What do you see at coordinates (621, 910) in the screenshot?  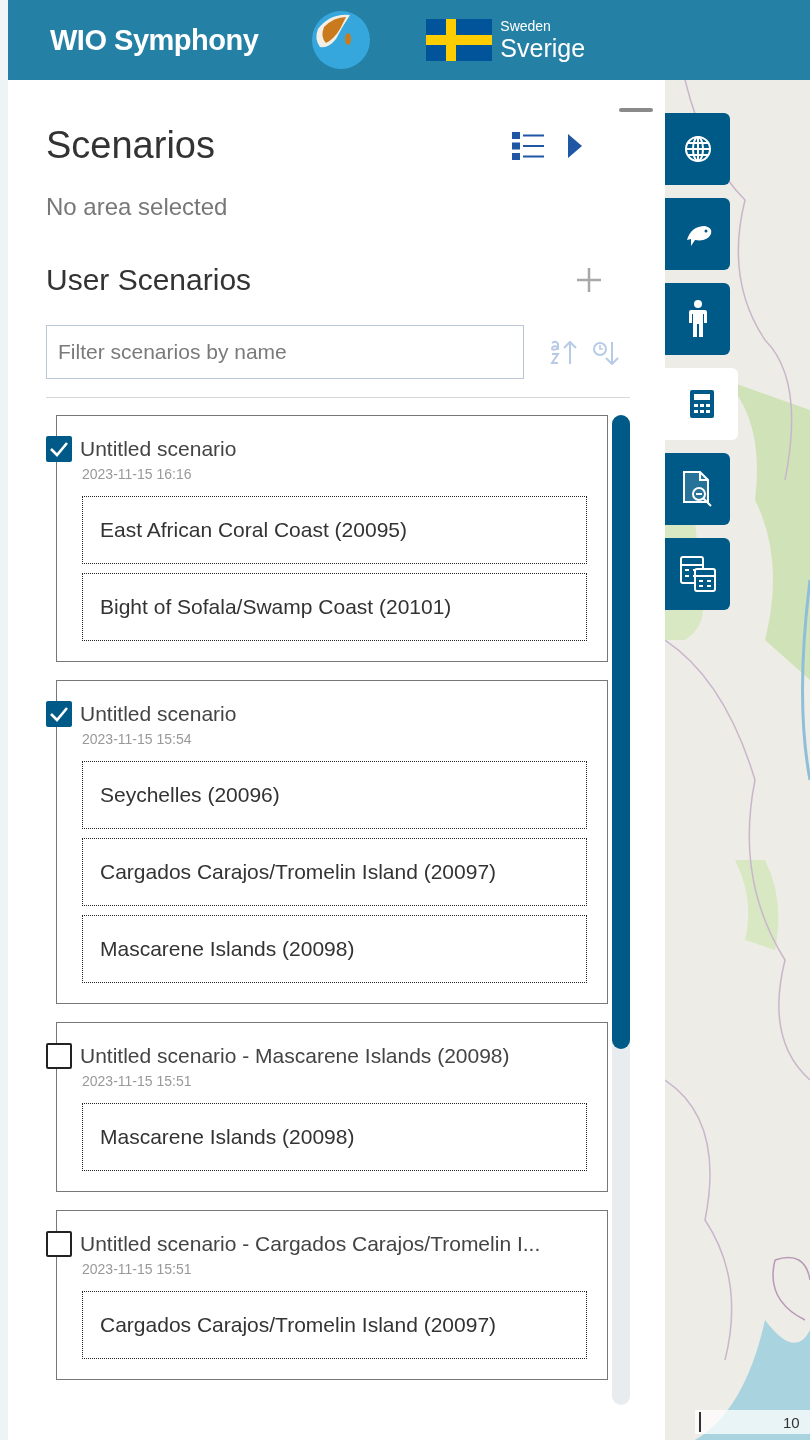 I see `scrollbar` at bounding box center [621, 910].